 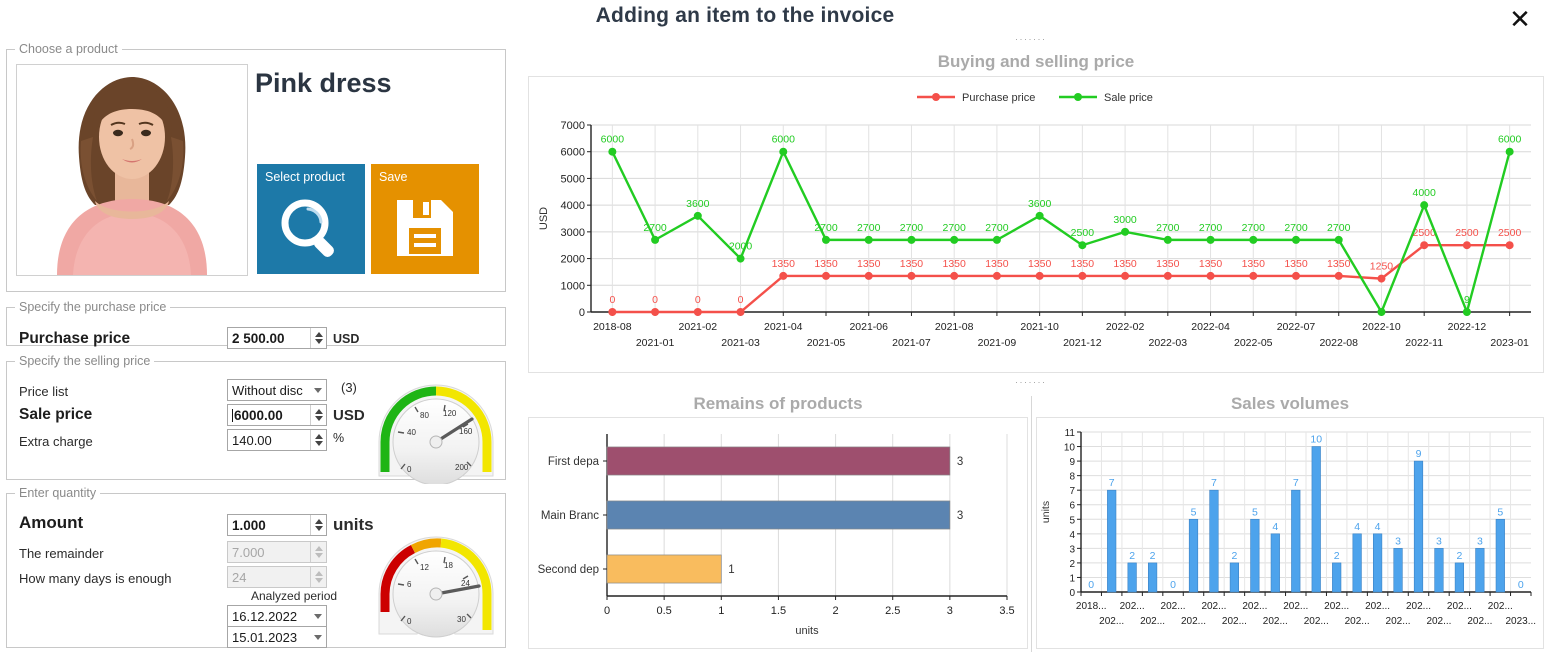 I want to click on svg-text: 4000, so click(x=573, y=206).